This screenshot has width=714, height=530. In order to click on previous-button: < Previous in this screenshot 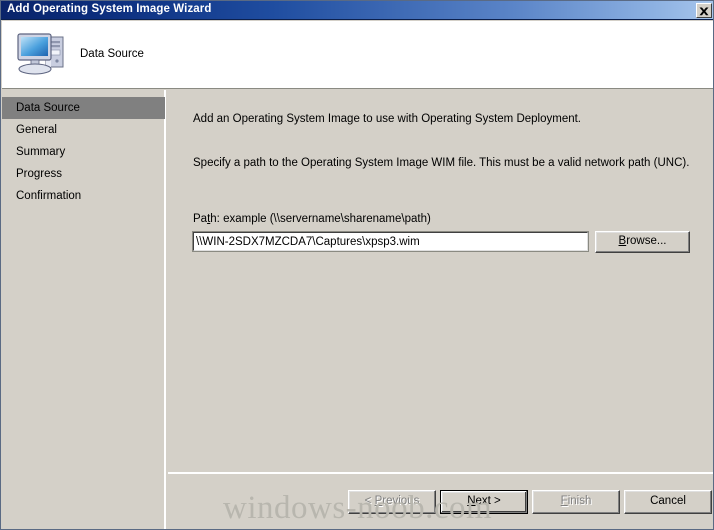, I will do `click(392, 502)`.